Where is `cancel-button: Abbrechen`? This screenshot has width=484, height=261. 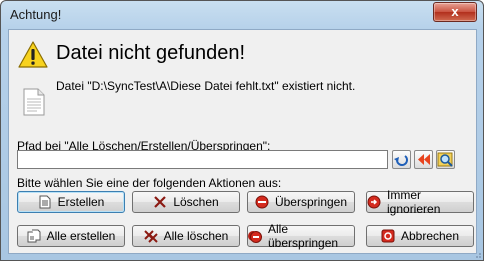
cancel-button: Abbrechen is located at coordinates (420, 236).